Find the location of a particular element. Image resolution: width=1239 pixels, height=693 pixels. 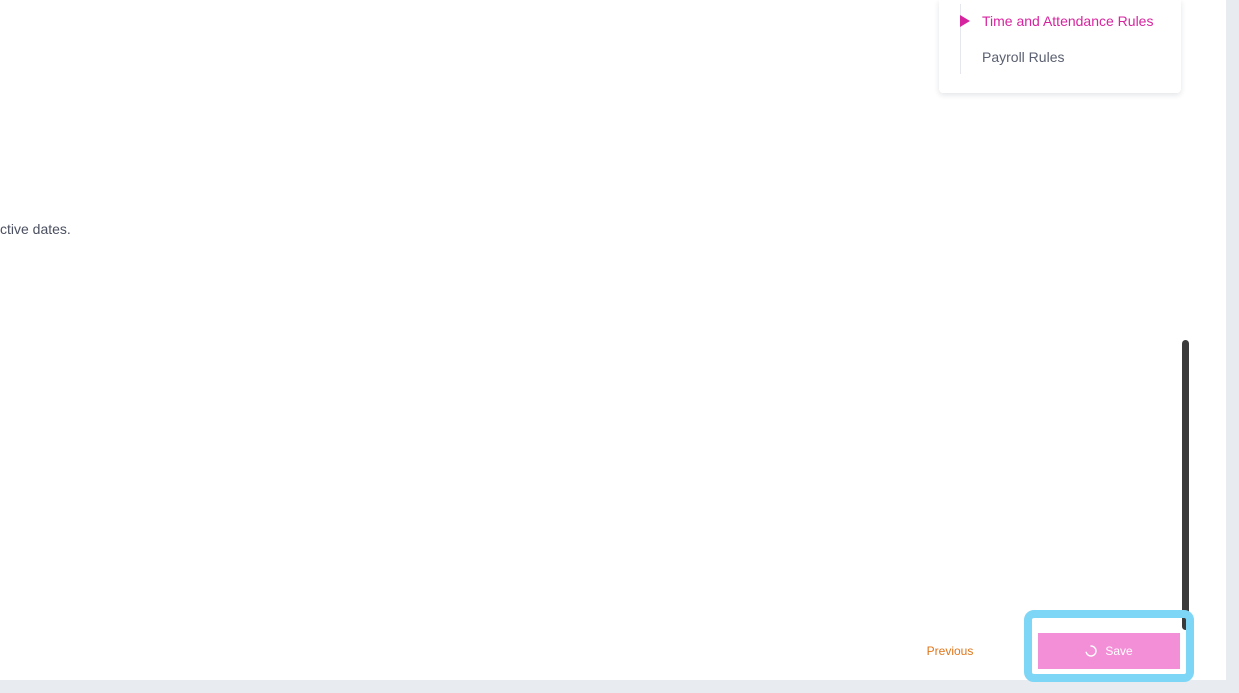

previous-button: Previous is located at coordinates (950, 651).